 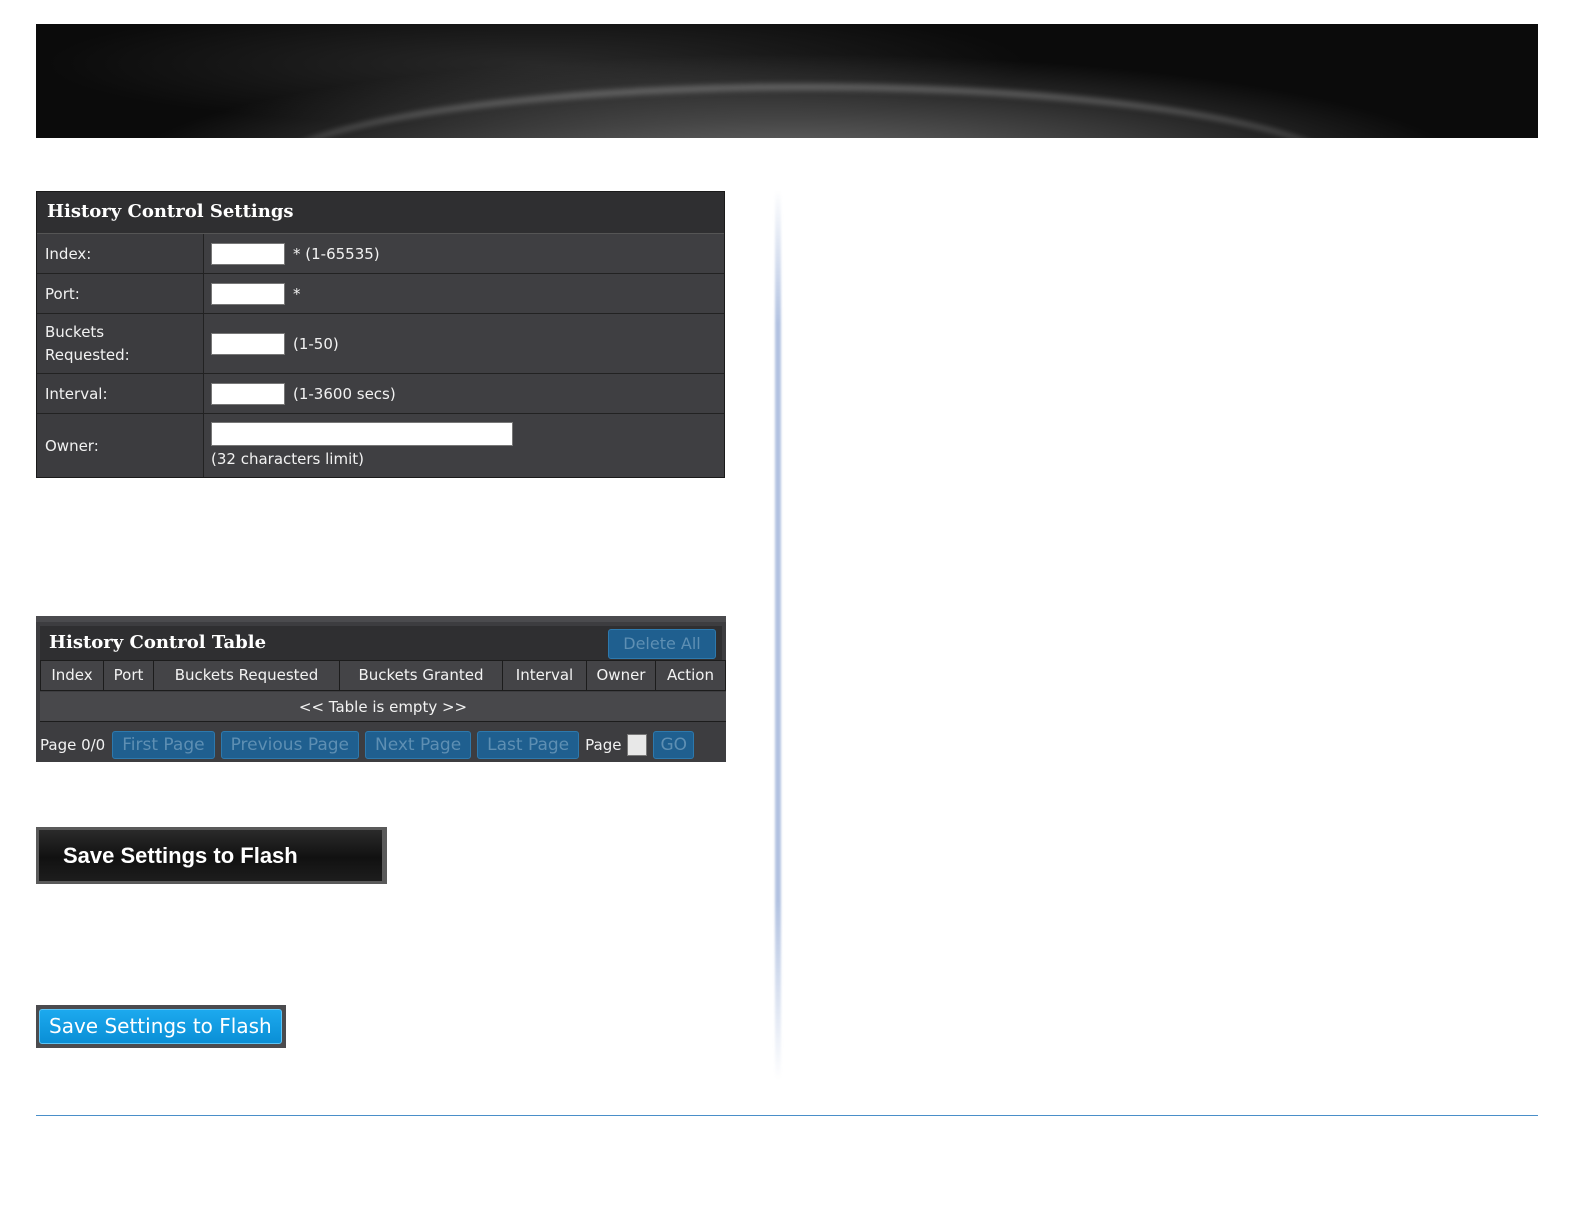 I want to click on next-page-button: Next Page, so click(x=418, y=745).